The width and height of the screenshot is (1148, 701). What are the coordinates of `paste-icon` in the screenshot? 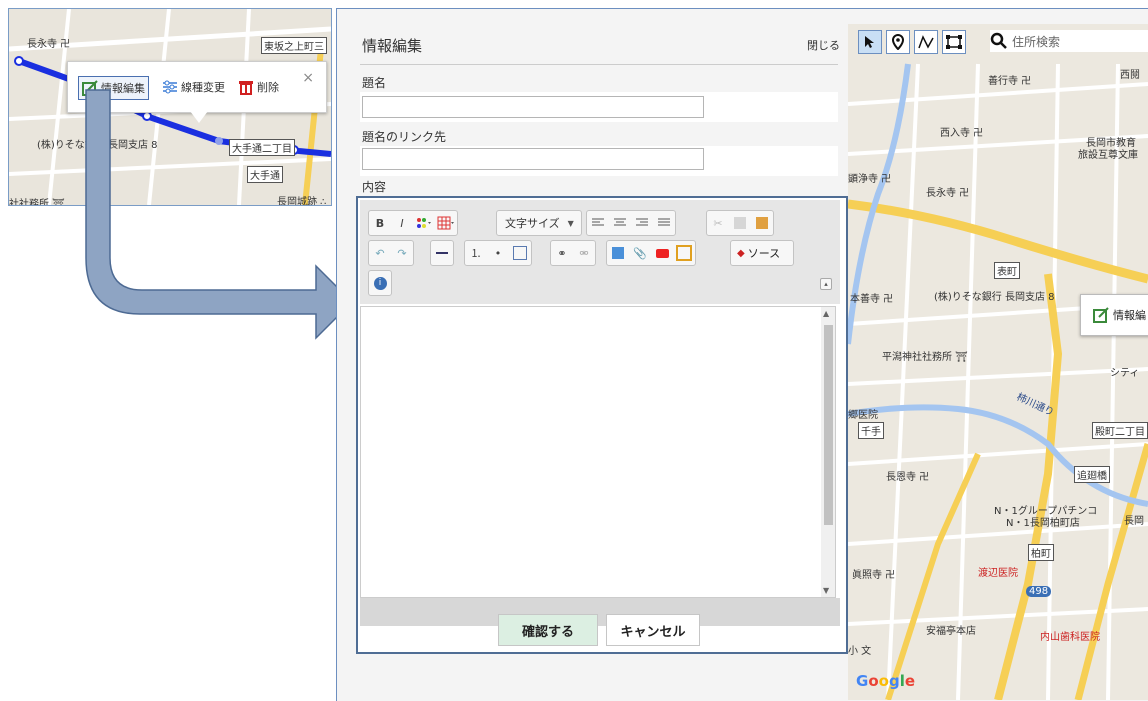 It's located at (762, 223).